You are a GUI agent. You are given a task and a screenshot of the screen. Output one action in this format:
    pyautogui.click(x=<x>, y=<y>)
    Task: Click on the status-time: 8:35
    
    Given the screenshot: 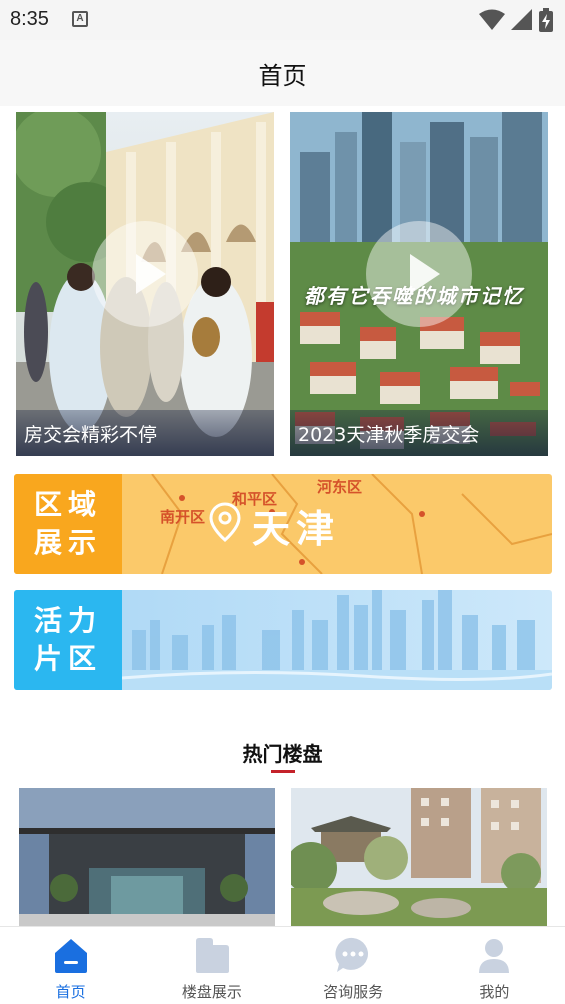 What is the action you would take?
    pyautogui.click(x=29, y=19)
    